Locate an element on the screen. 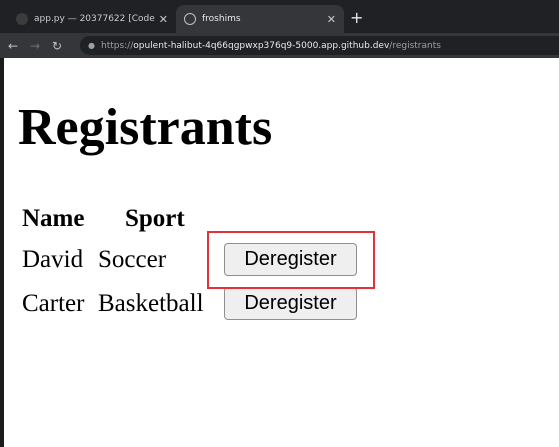 This screenshot has height=447, width=559. column-header-name: Name is located at coordinates (53, 218).